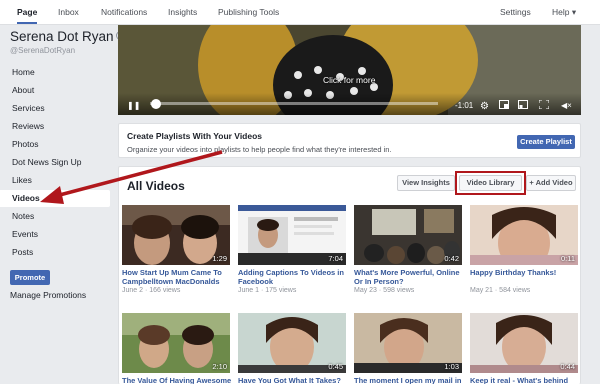  I want to click on video-duration: 0:44, so click(567, 366).